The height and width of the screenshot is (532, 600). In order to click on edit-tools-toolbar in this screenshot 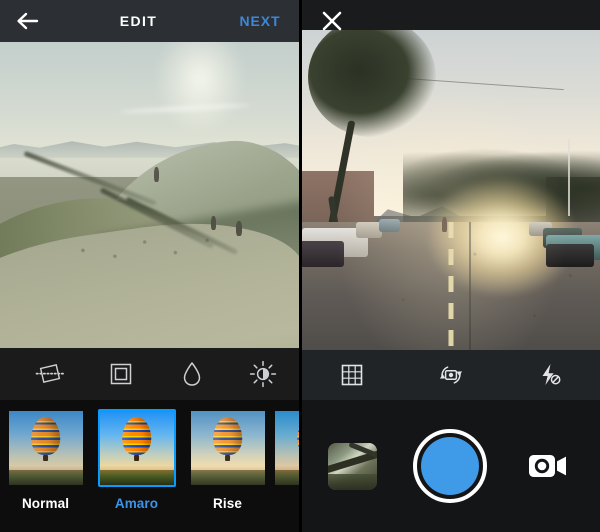, I will do `click(149, 374)`.